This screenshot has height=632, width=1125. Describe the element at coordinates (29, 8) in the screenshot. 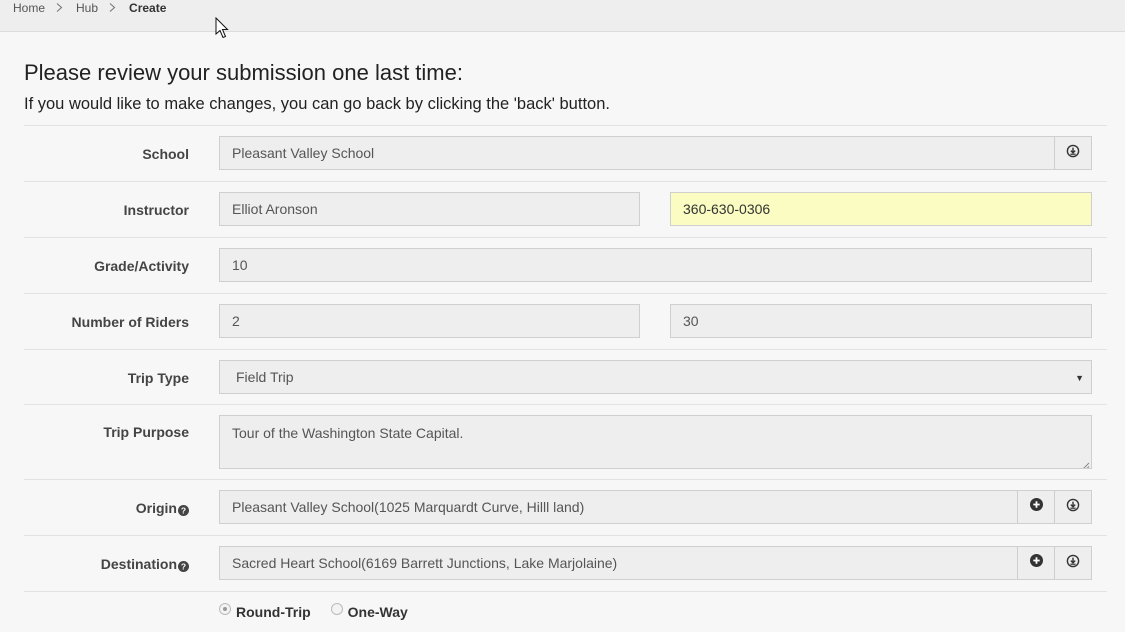

I see `breadcrumb-home-link: Home` at that location.